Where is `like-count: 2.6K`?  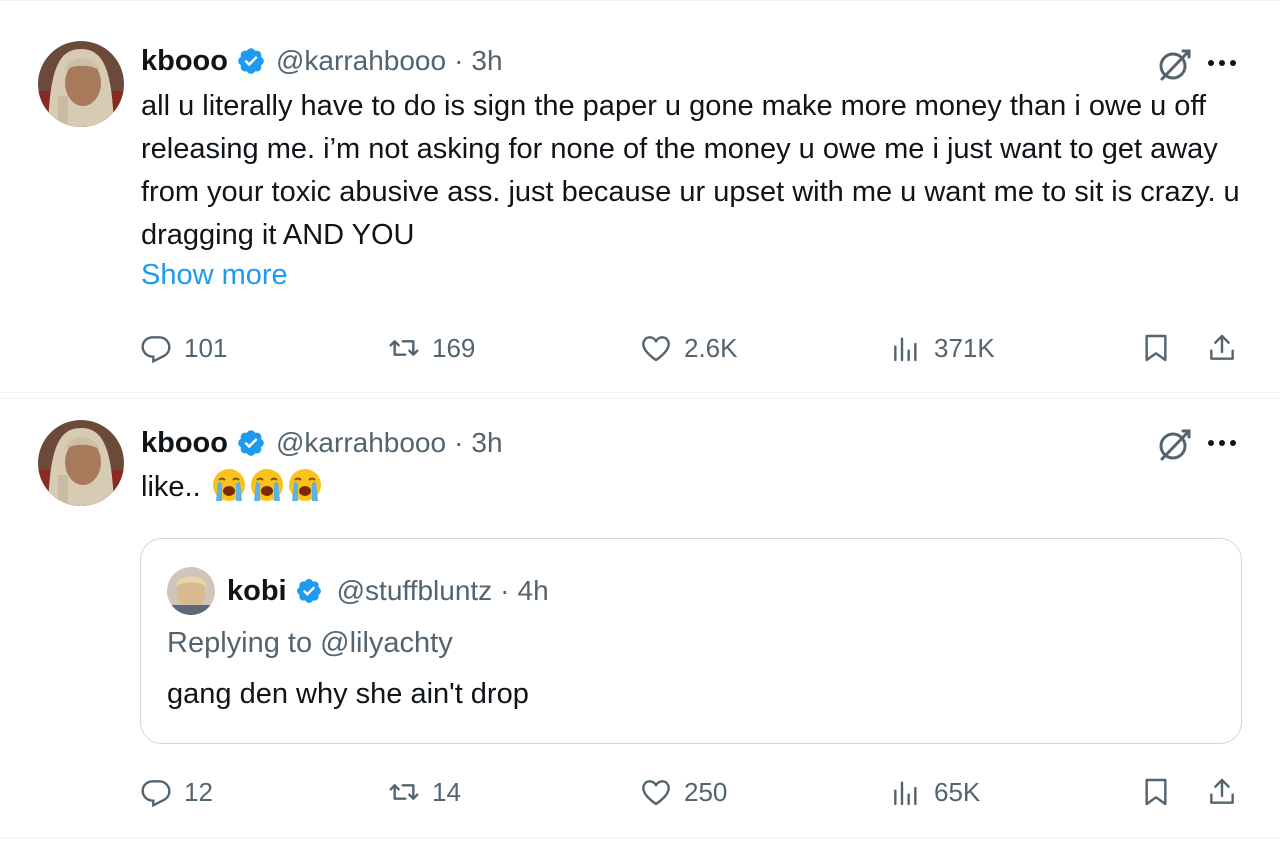
like-count: 2.6K is located at coordinates (711, 347).